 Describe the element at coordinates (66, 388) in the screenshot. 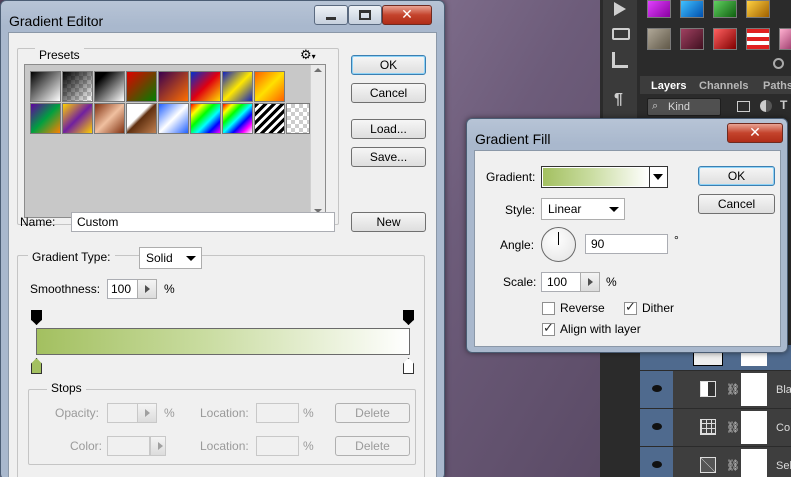

I see `stops-label: Stops` at that location.